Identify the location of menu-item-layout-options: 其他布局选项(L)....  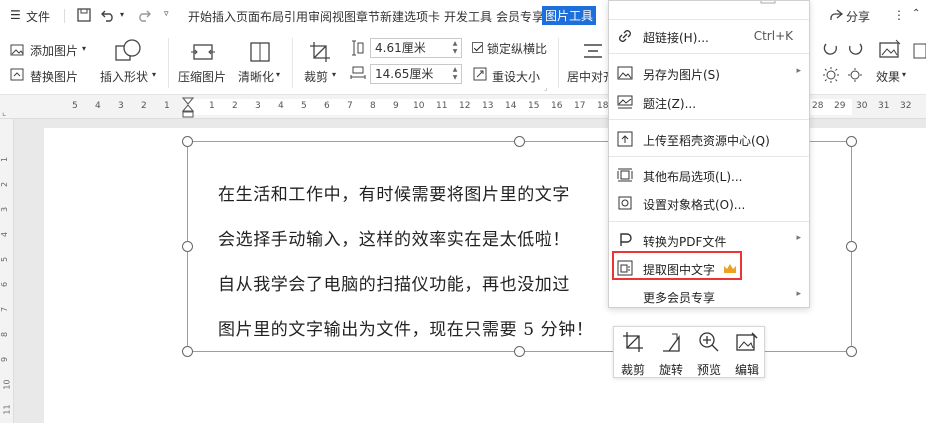
(709, 175).